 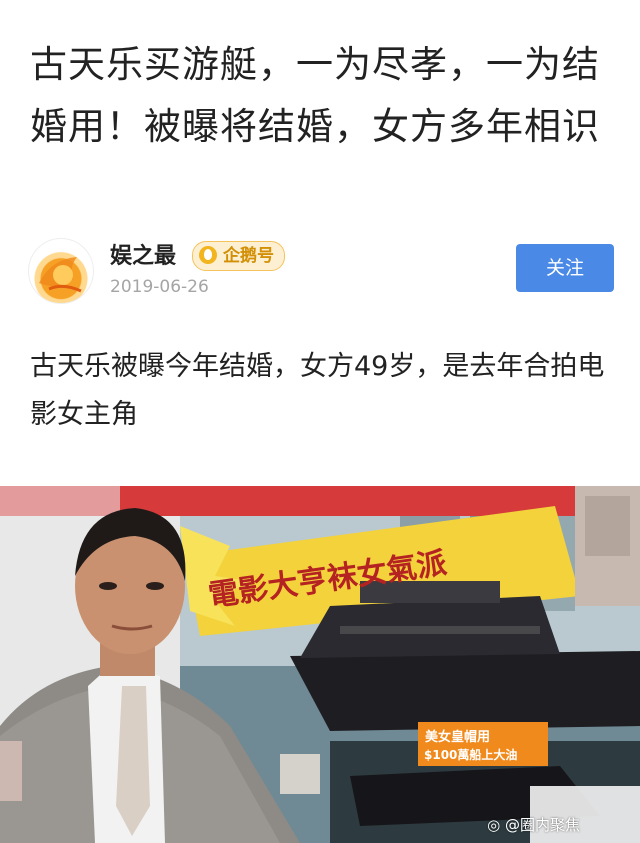 I want to click on publish-date: 2019-06-26, so click(x=159, y=287).